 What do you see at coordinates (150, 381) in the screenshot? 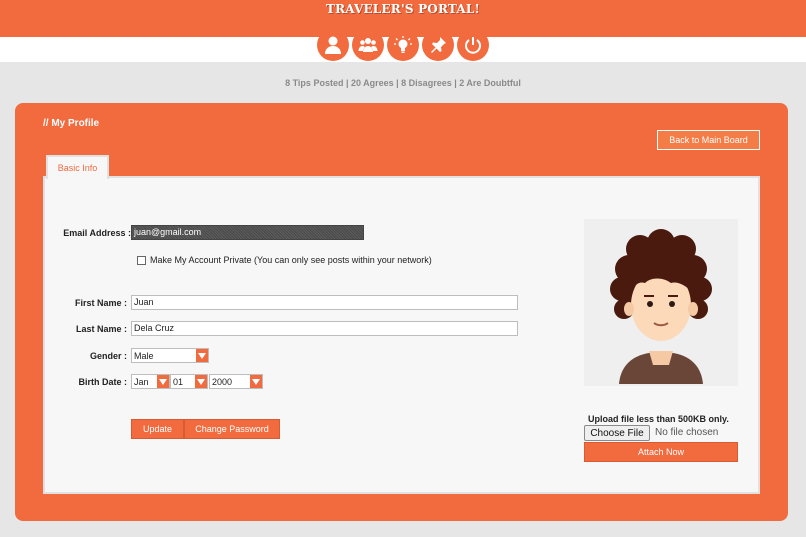
I see `birth-month-select: Jan` at bounding box center [150, 381].